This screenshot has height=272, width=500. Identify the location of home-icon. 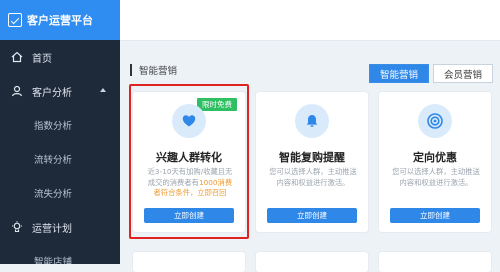
(17, 57).